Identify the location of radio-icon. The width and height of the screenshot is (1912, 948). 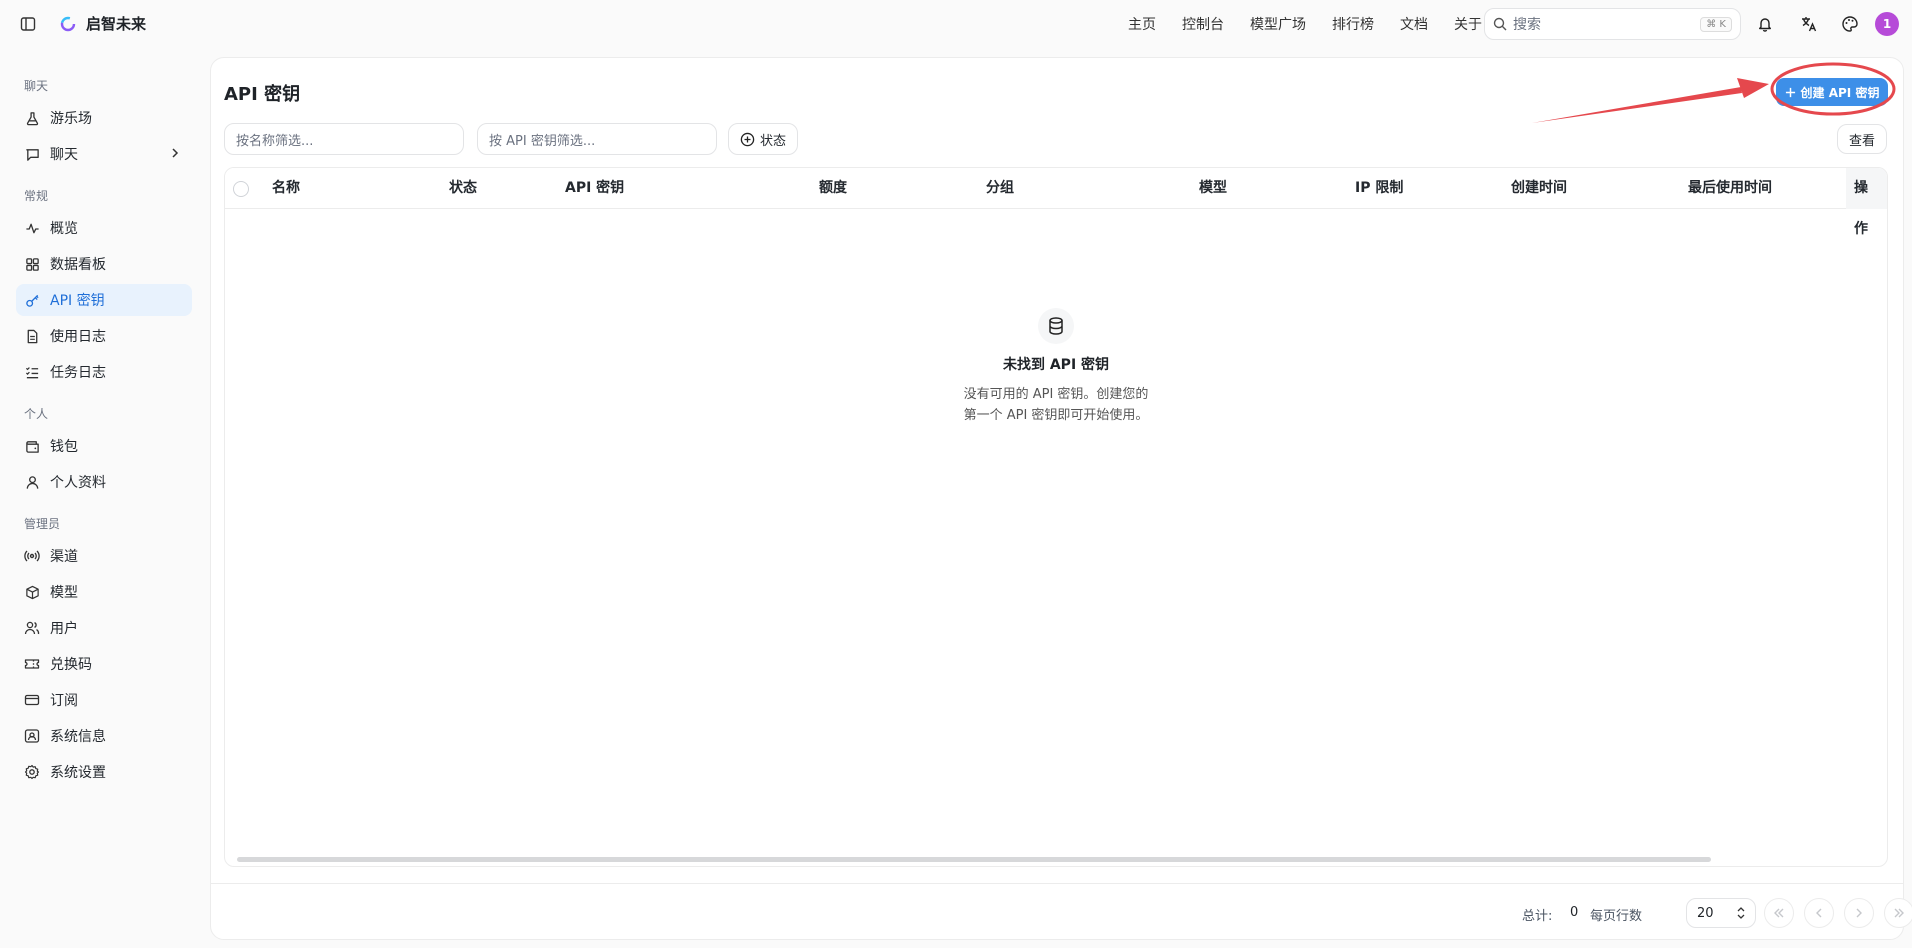
(32, 556).